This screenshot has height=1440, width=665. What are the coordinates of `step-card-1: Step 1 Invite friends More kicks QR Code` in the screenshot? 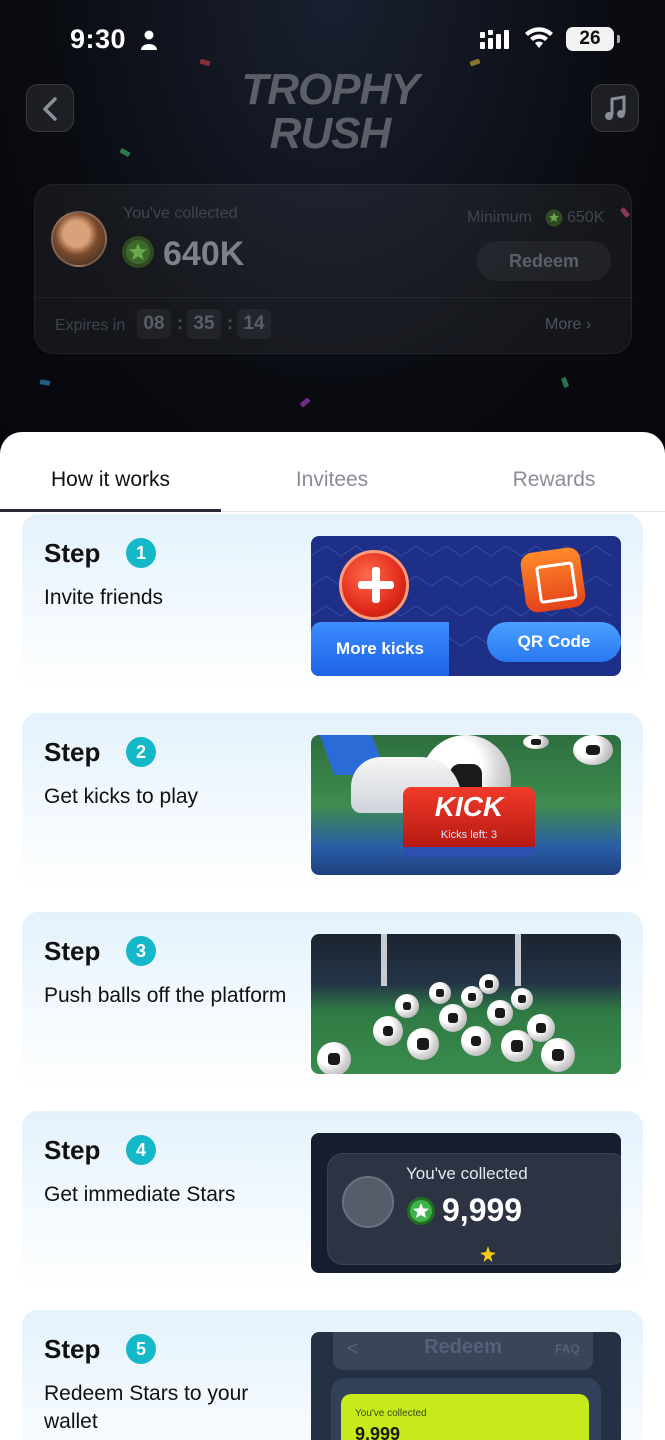 It's located at (332, 603).